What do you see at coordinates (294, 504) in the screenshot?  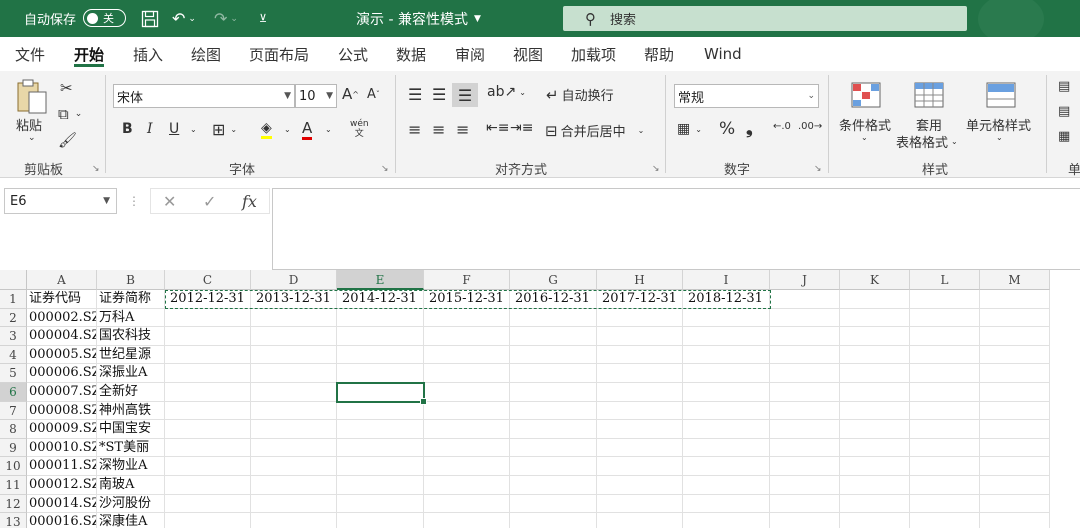 I see `cell-d12` at bounding box center [294, 504].